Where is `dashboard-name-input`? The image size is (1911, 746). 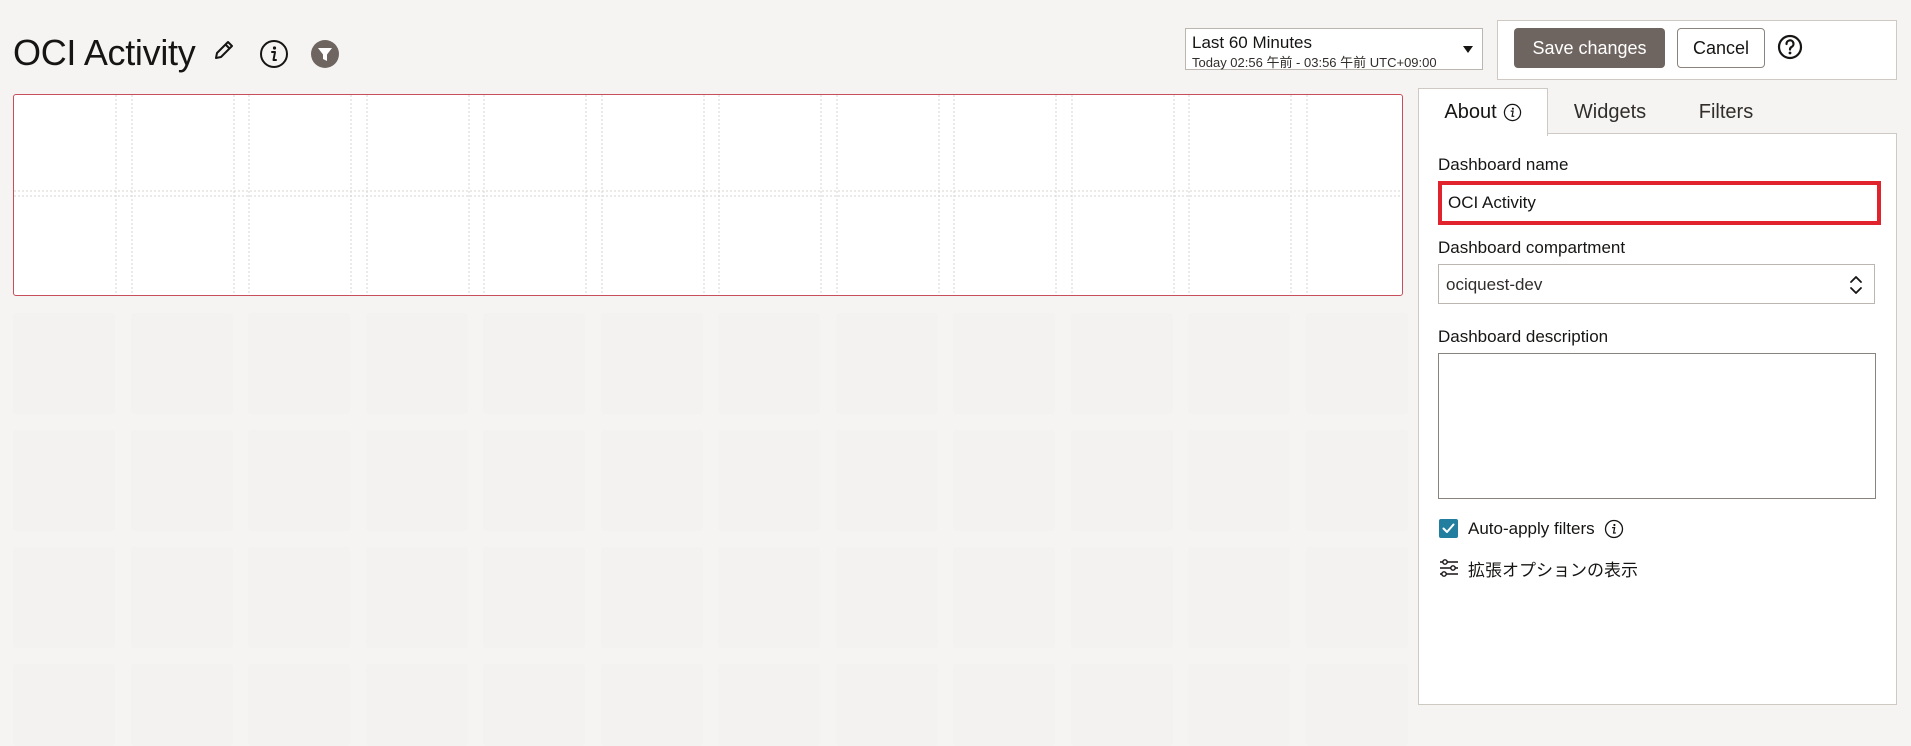 dashboard-name-input is located at coordinates (1659, 203).